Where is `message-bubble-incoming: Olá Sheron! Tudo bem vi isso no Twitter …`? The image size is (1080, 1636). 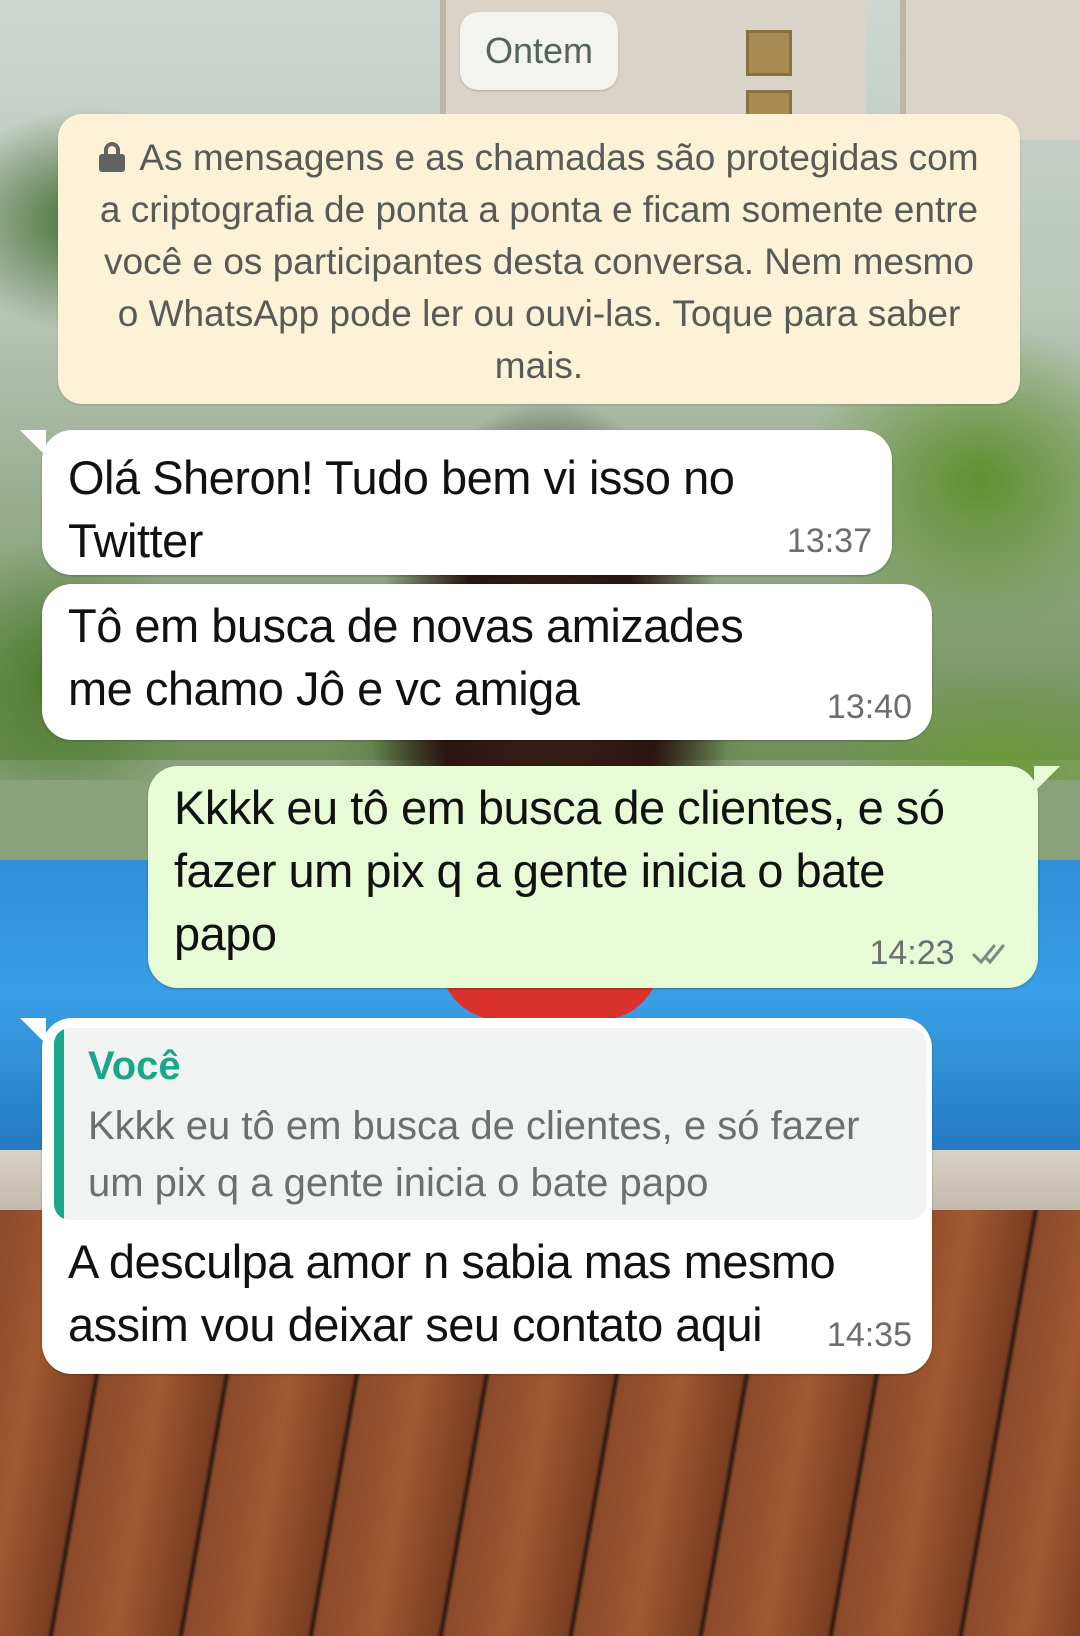 message-bubble-incoming: Olá Sheron! Tudo bem vi isso no Twitter … is located at coordinates (456, 502).